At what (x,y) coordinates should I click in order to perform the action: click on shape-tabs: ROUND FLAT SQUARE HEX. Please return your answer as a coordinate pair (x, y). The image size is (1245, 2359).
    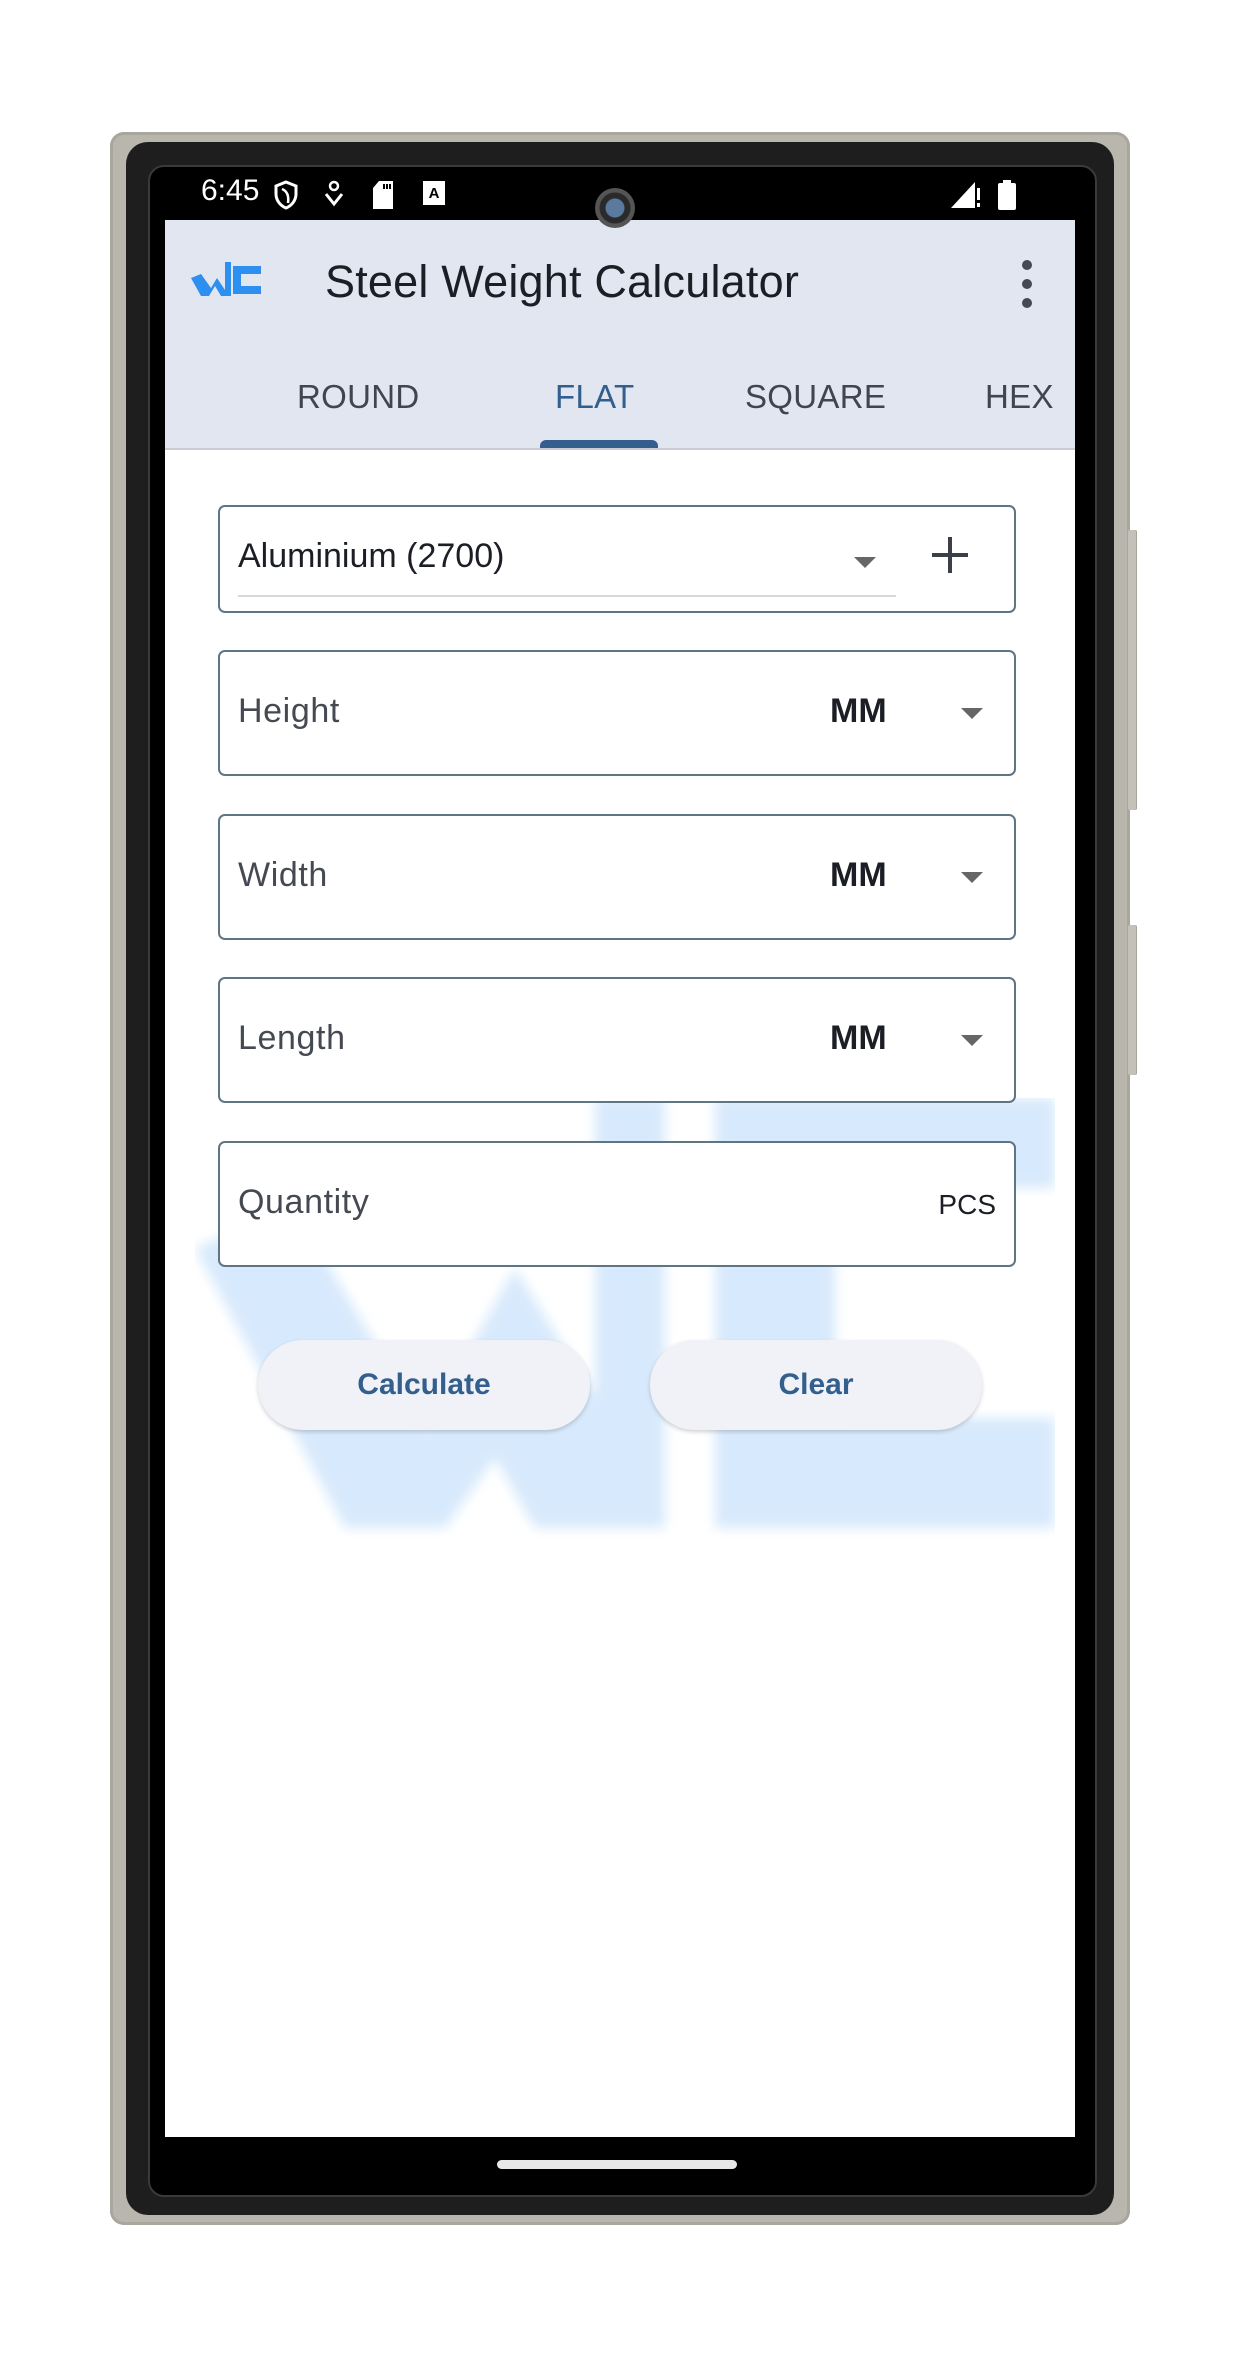
    Looking at the image, I should click on (620, 398).